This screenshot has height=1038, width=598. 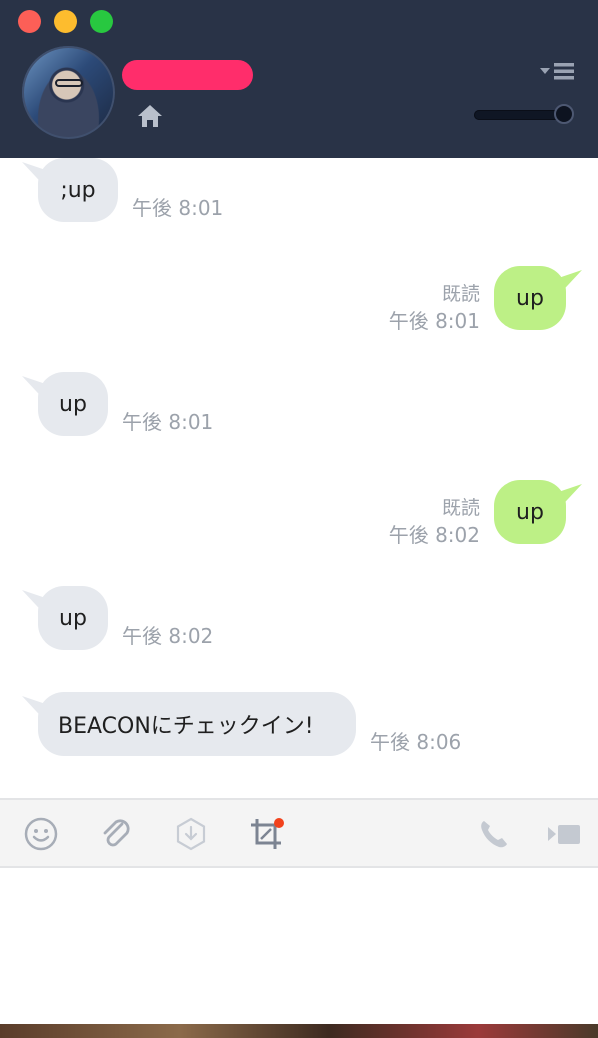 I want to click on avatar, so click(x=68, y=92).